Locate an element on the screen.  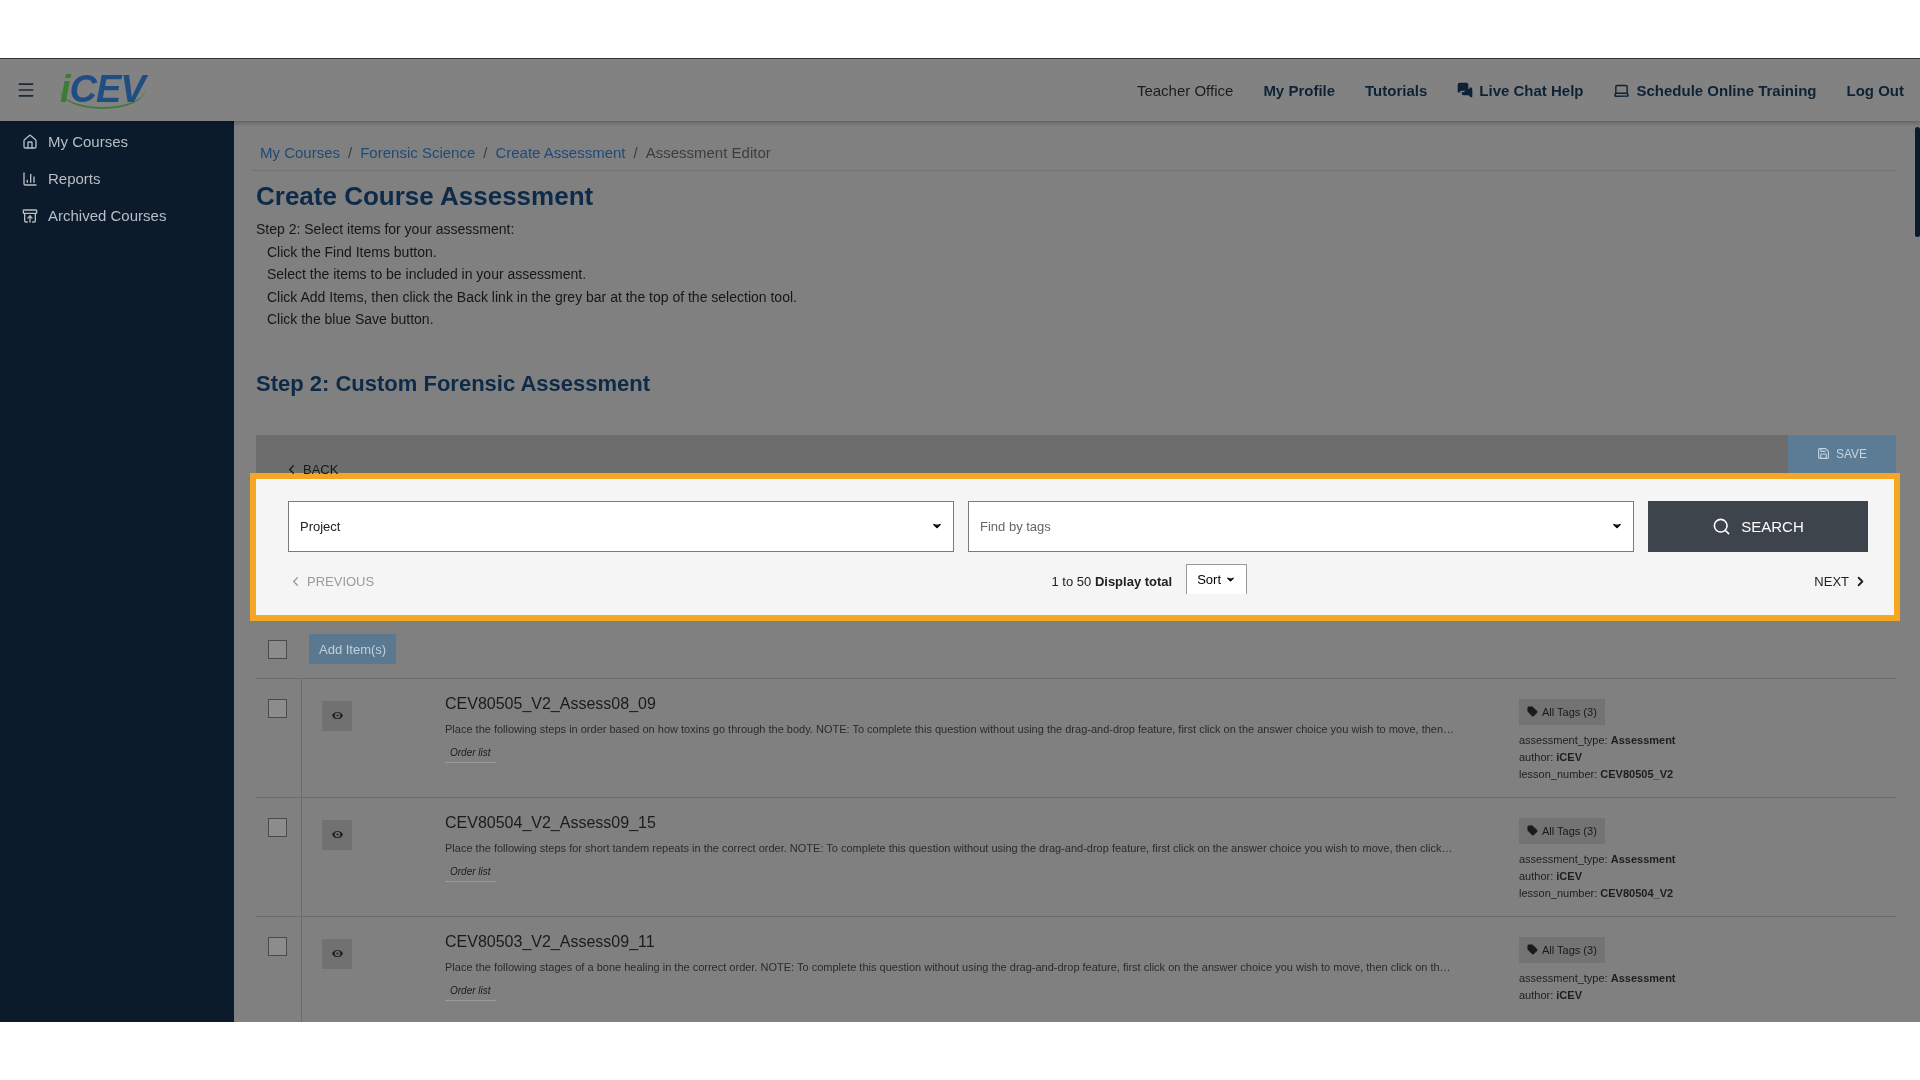
chart-icon is located at coordinates (30, 178).